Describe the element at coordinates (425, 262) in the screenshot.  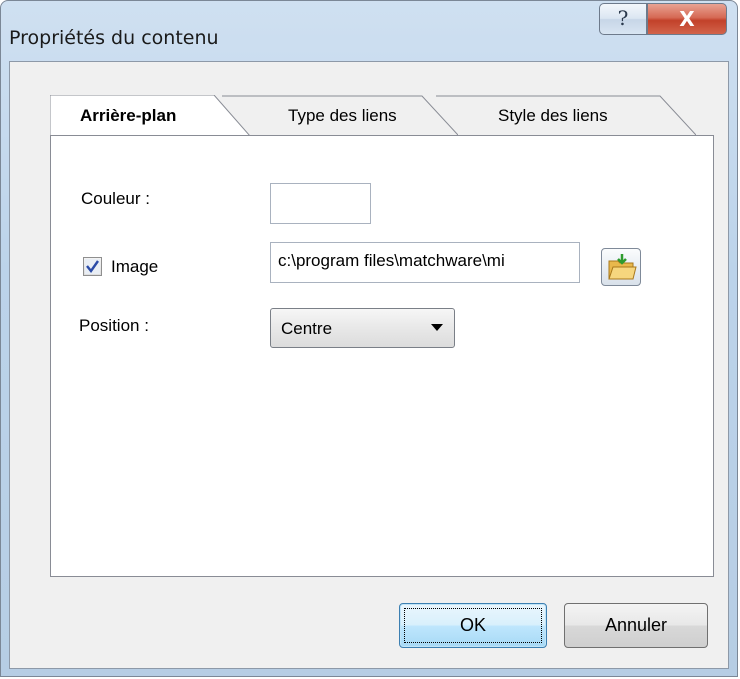
I see `image-path-input: c:\program files\matchware\mi` at that location.